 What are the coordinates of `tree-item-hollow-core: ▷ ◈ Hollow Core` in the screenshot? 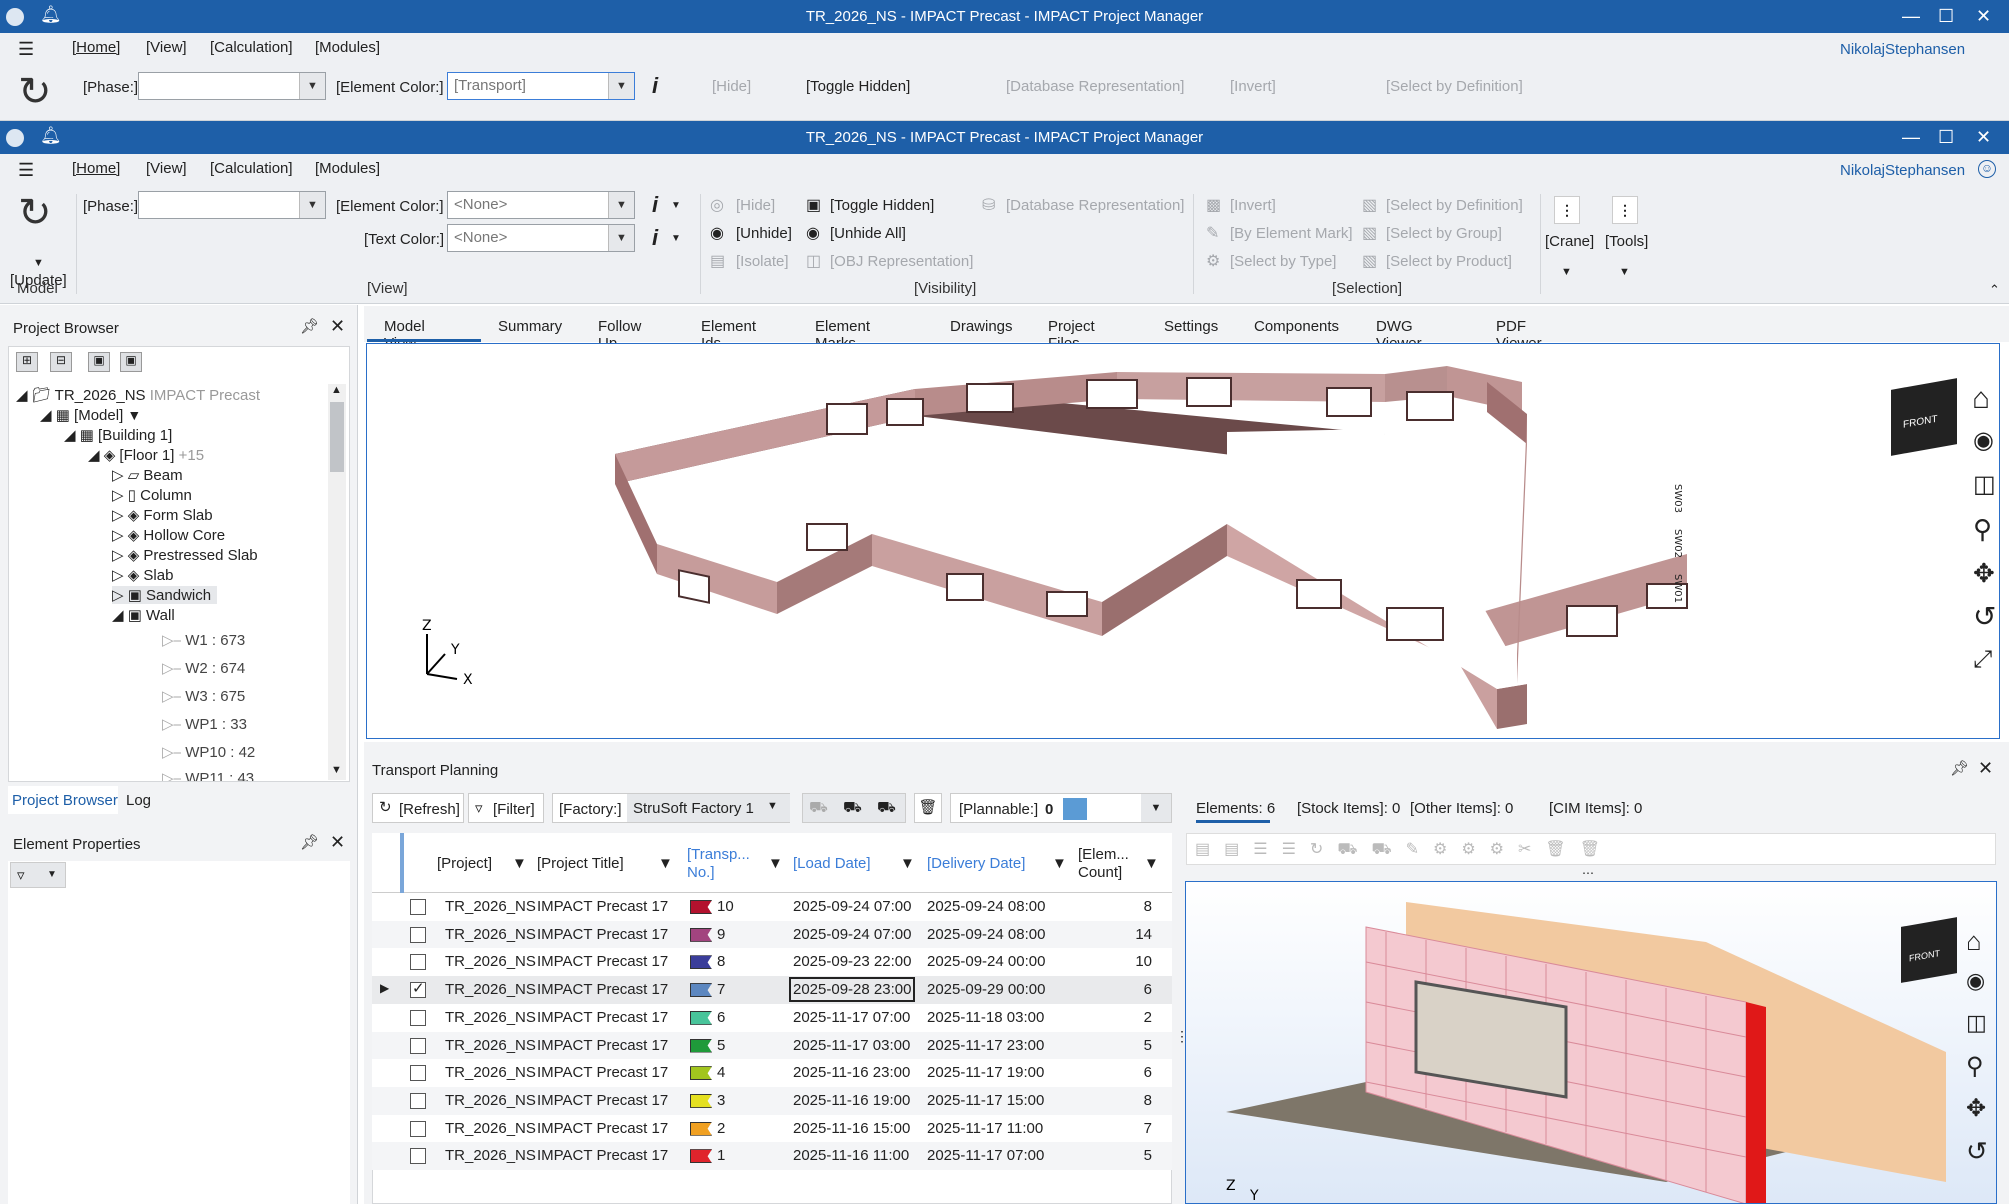 It's located at (168, 535).